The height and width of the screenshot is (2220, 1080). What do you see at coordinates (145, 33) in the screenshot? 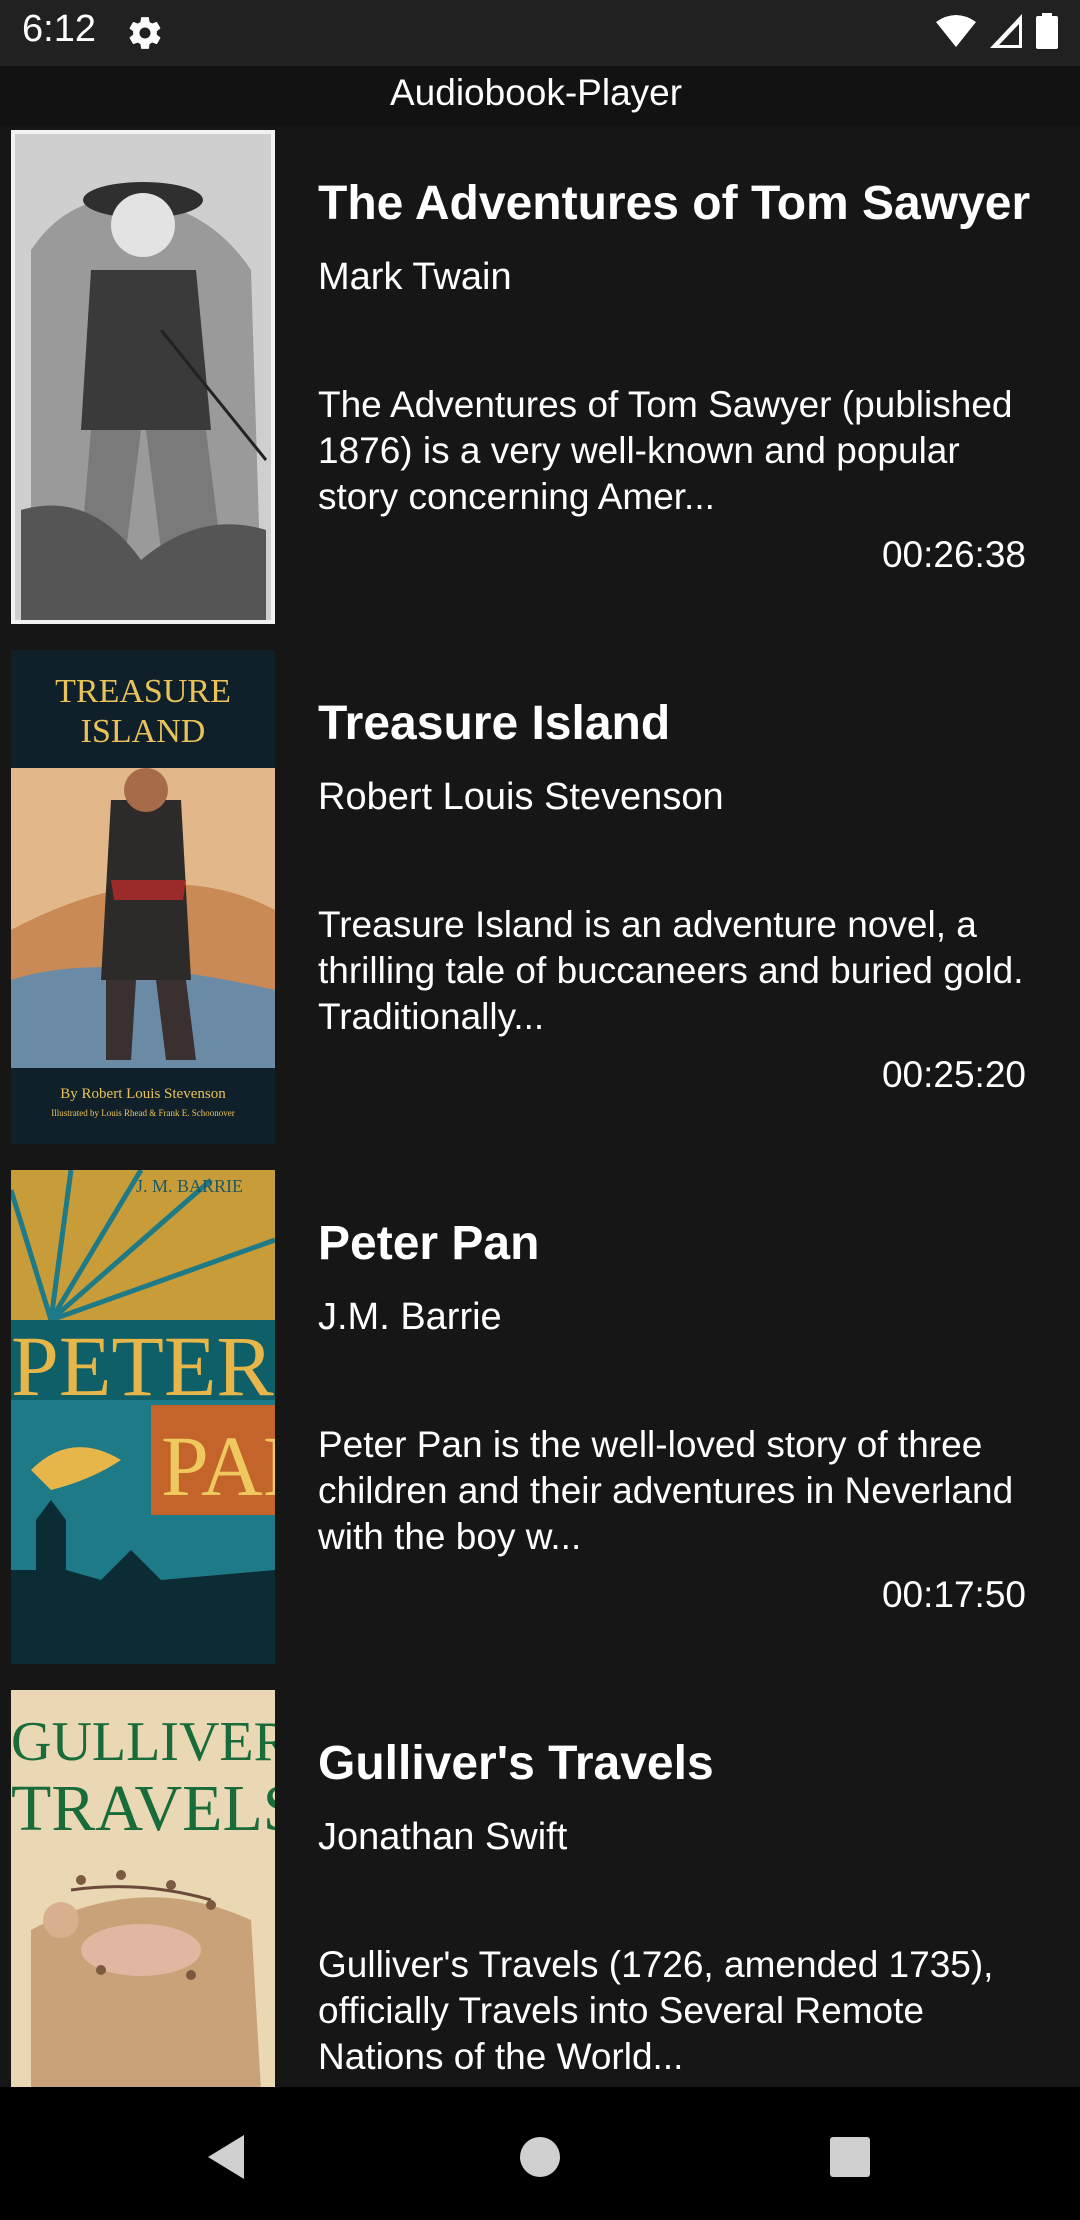
I see `gear-icon` at bounding box center [145, 33].